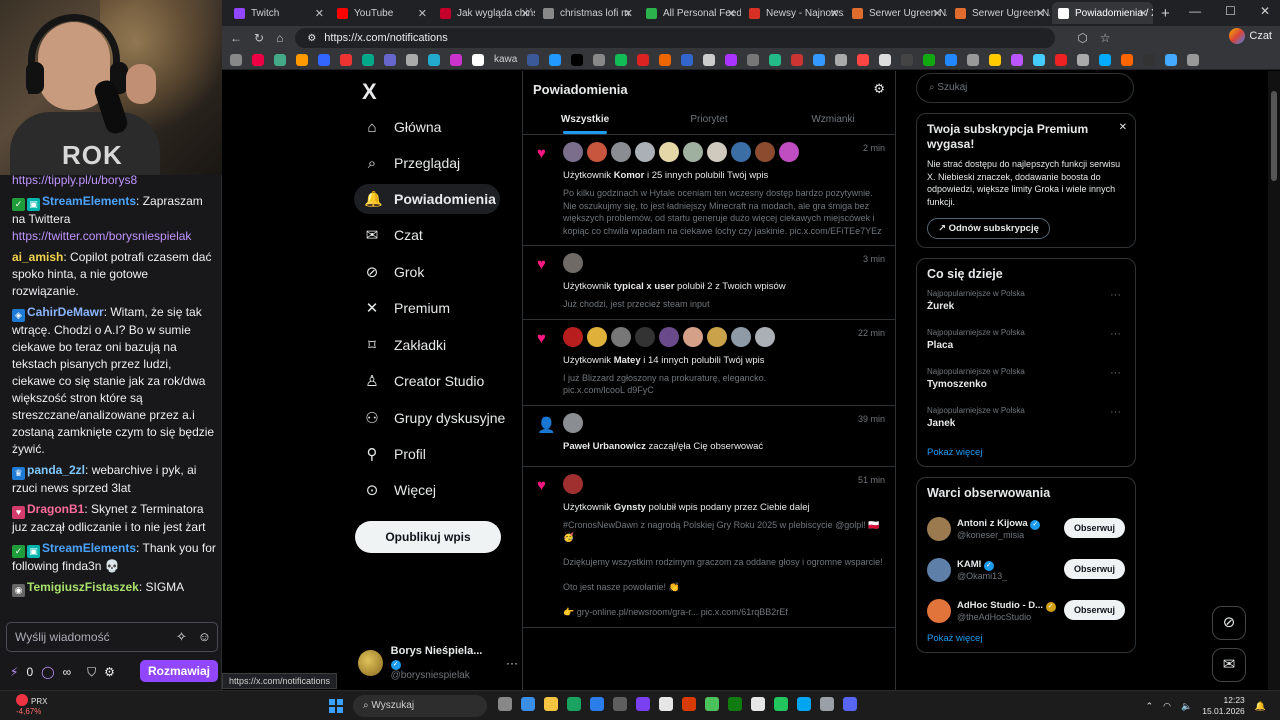 The height and width of the screenshot is (720, 1280). I want to click on new-tab-icon: +, so click(1165, 13).